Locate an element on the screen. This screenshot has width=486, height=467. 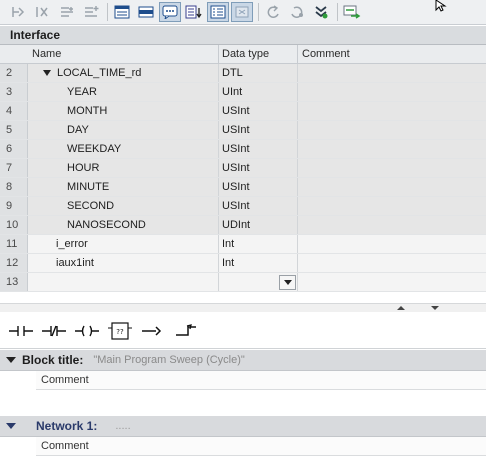
variable-name: YEAR is located at coordinates (82, 92).